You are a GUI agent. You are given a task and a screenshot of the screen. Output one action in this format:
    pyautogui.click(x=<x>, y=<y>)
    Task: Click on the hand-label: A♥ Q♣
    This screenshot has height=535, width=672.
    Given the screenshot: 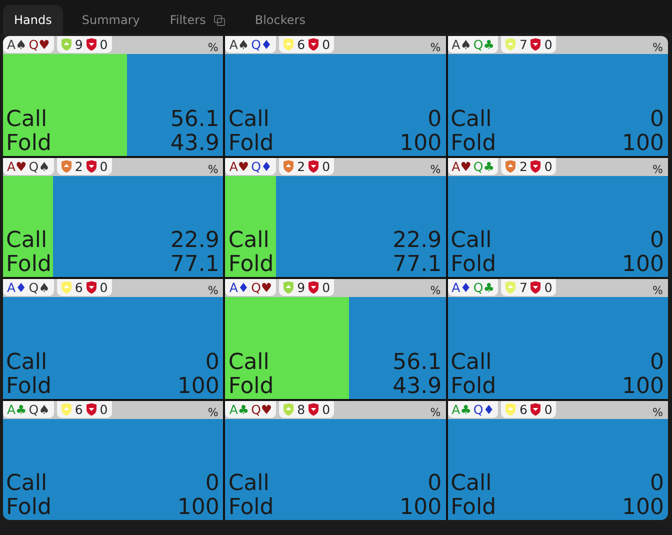 What is the action you would take?
    pyautogui.click(x=473, y=166)
    